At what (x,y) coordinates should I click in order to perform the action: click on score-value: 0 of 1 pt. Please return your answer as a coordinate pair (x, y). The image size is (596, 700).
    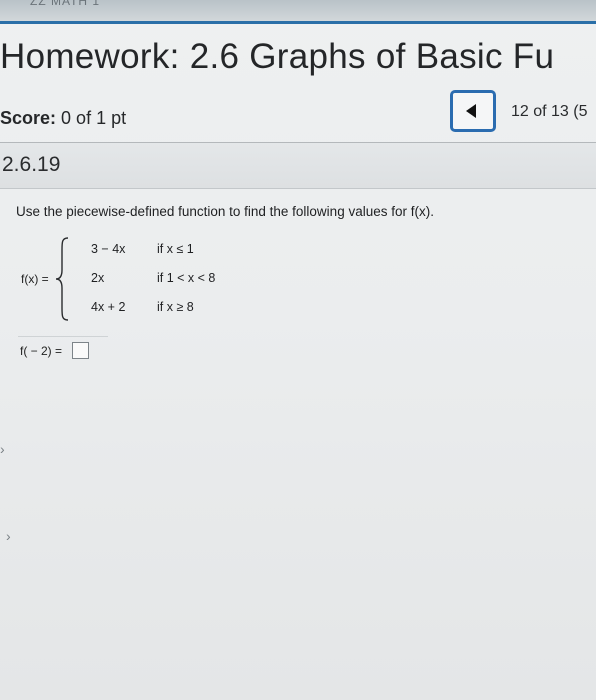
    Looking at the image, I should click on (94, 118).